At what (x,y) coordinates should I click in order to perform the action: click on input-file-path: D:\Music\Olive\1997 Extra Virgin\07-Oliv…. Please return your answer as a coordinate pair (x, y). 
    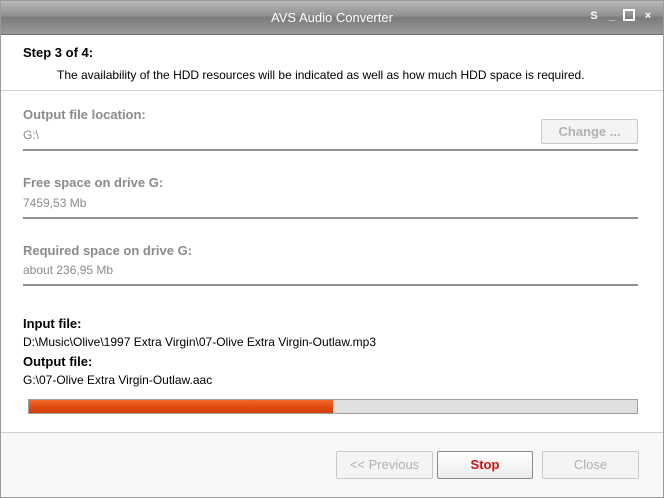
    Looking at the image, I should click on (200, 342).